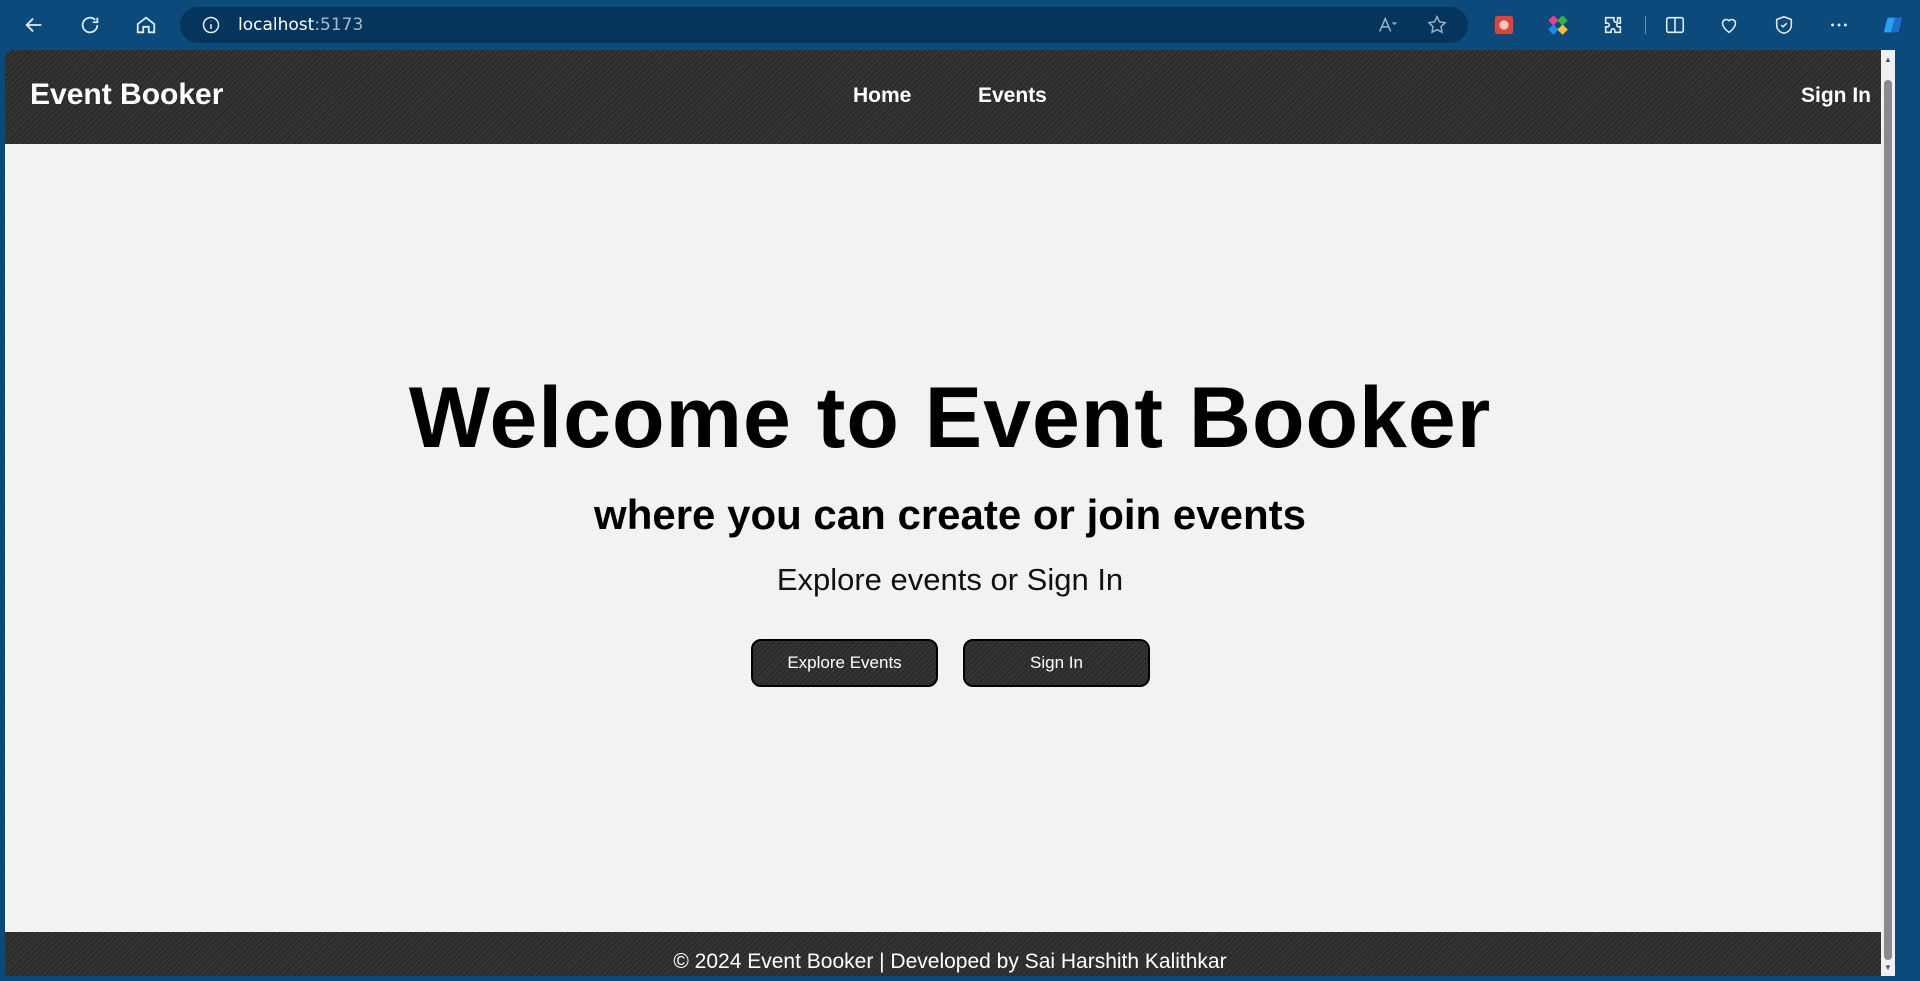  Describe the element at coordinates (1784, 25) in the screenshot. I see `browser-essentials-icon` at that location.